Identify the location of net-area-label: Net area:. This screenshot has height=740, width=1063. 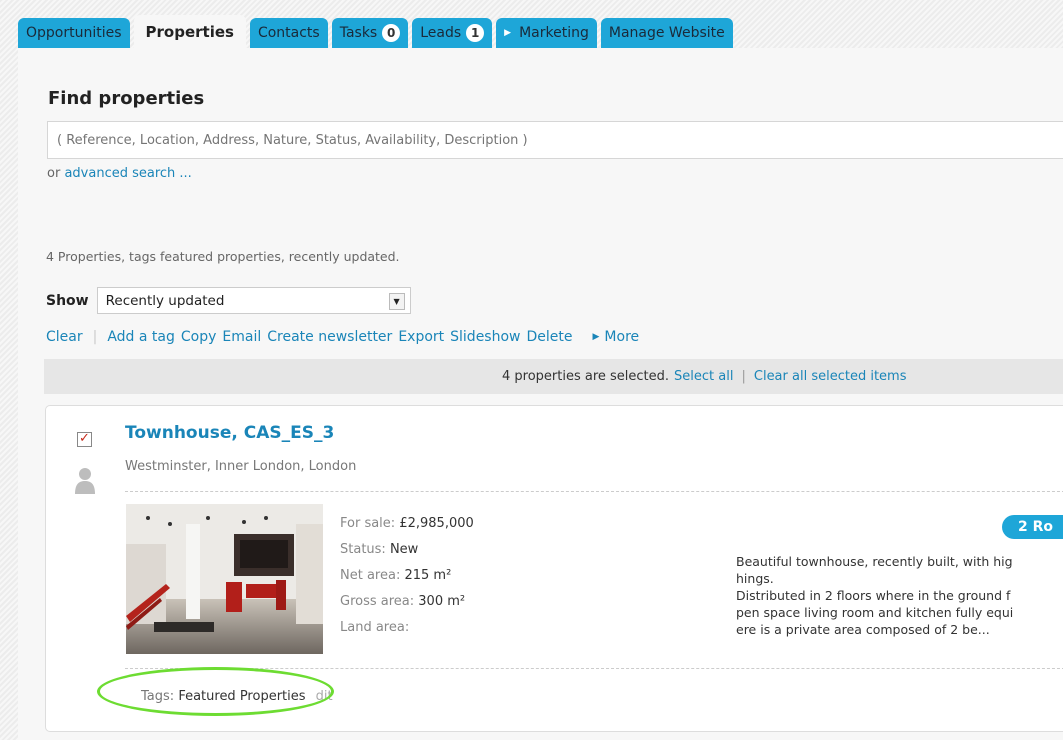
(370, 575).